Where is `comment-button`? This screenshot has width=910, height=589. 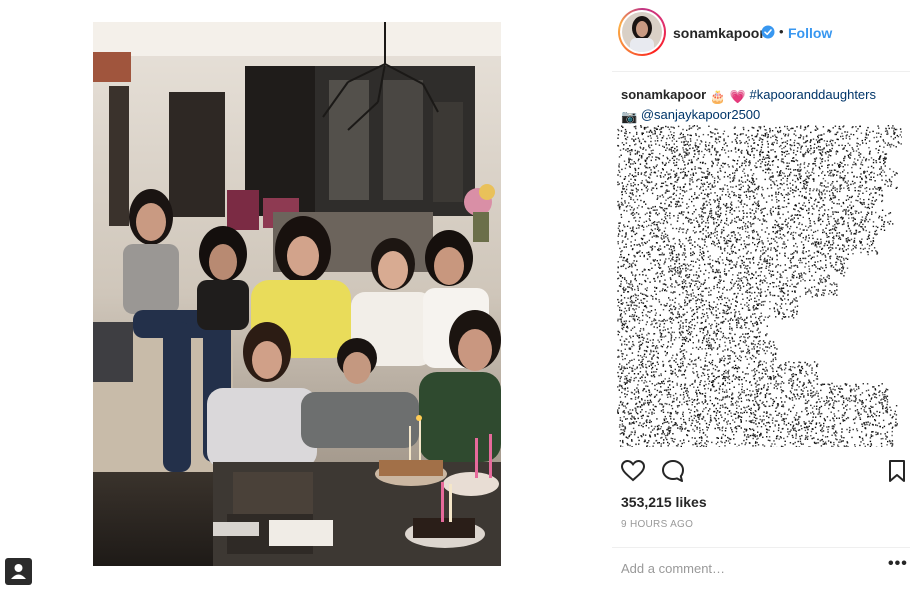
comment-button is located at coordinates (673, 471).